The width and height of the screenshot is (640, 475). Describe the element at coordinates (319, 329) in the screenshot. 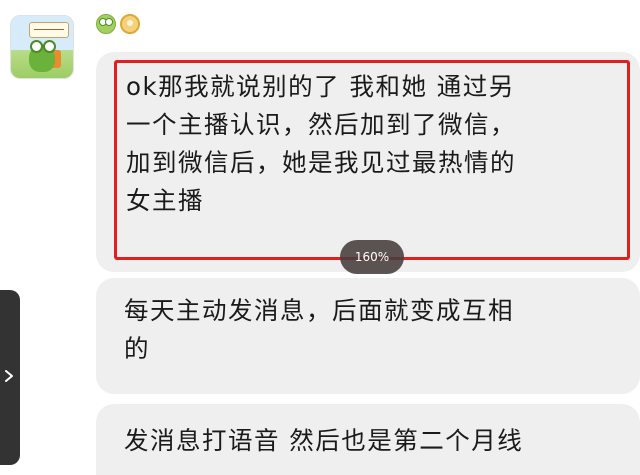

I see `message-text: 每天主动发消息，后面就变成互相 的` at that location.